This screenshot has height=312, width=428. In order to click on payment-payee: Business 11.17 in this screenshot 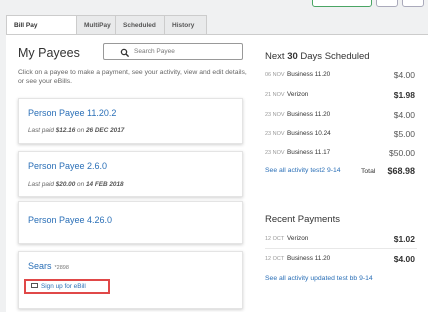, I will do `click(309, 152)`.